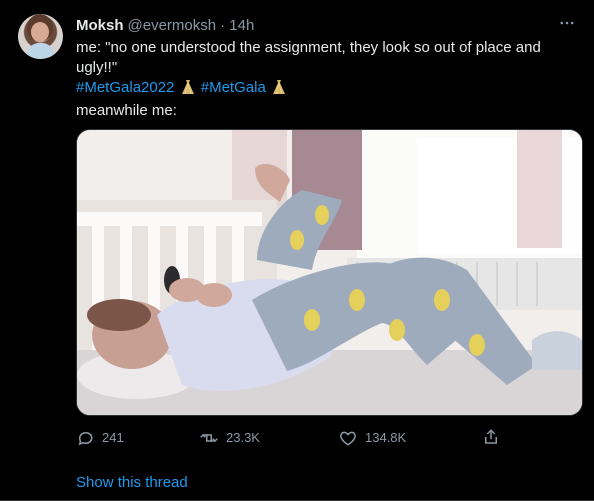 This screenshot has width=594, height=501. I want to click on like-button: 134.8K, so click(372, 438).